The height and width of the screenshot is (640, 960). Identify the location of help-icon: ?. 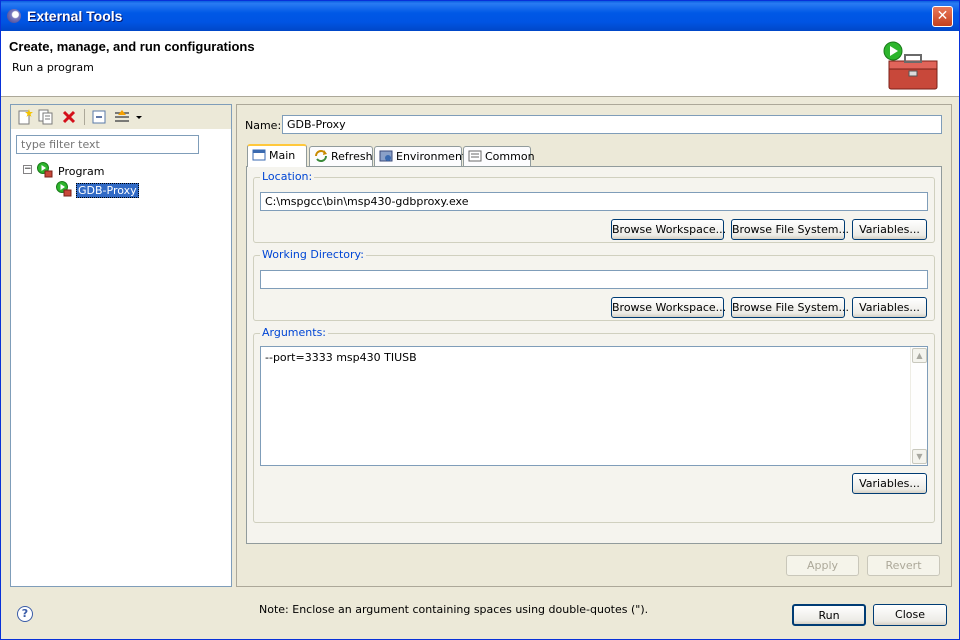
(25, 614).